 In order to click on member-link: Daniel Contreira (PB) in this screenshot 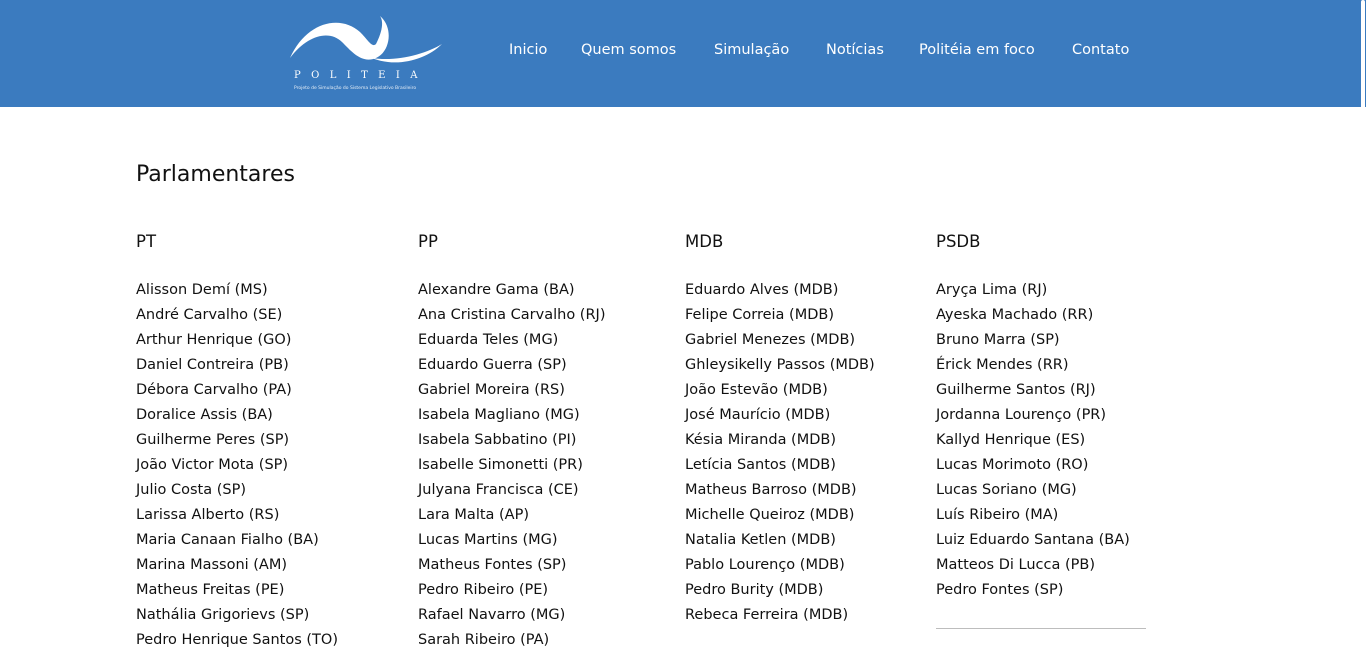, I will do `click(237, 365)`.